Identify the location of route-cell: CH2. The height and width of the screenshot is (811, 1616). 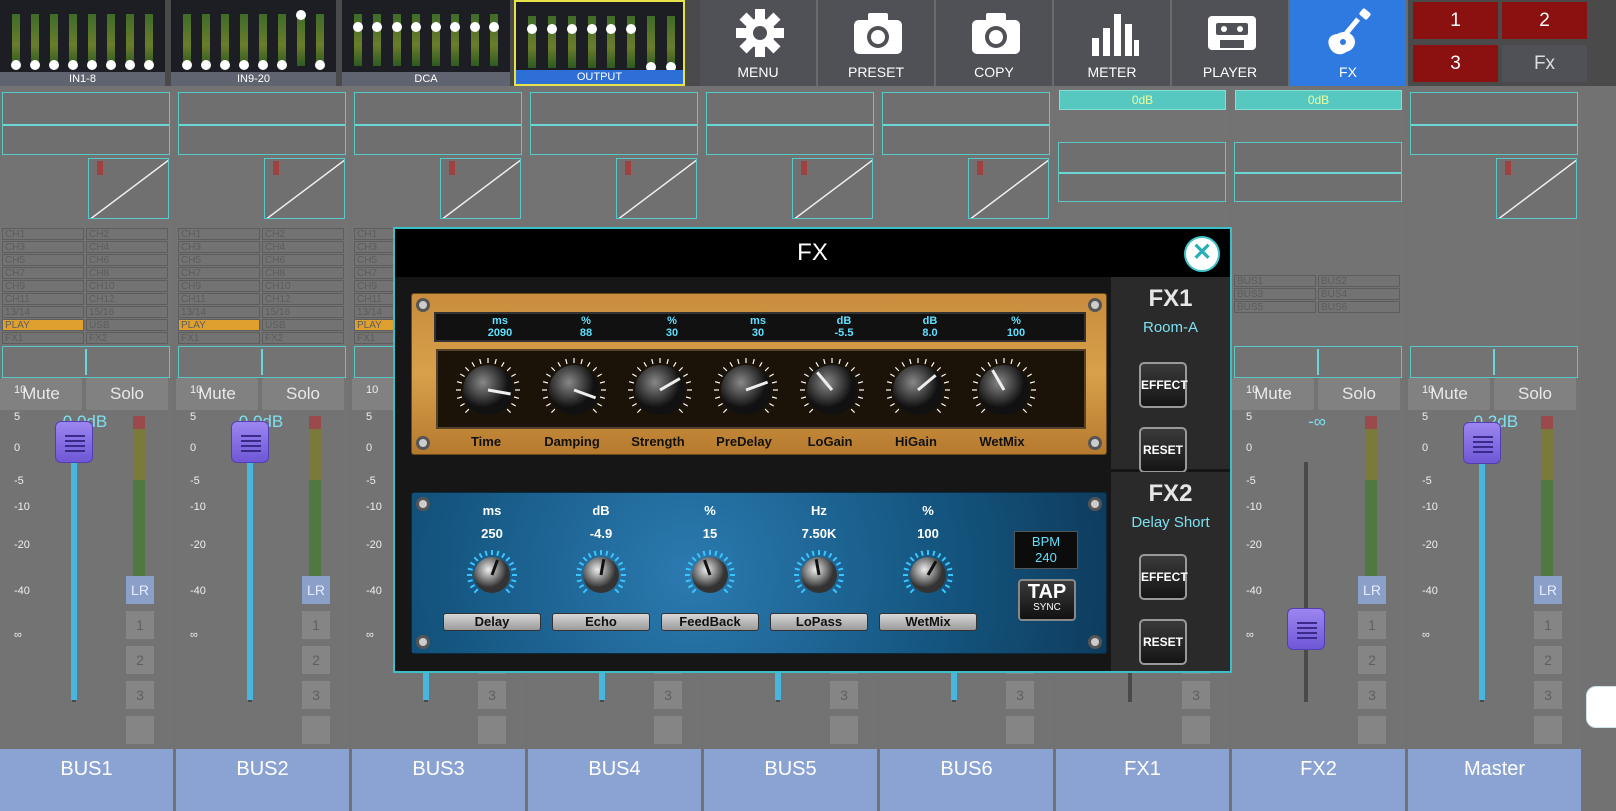
(303, 234).